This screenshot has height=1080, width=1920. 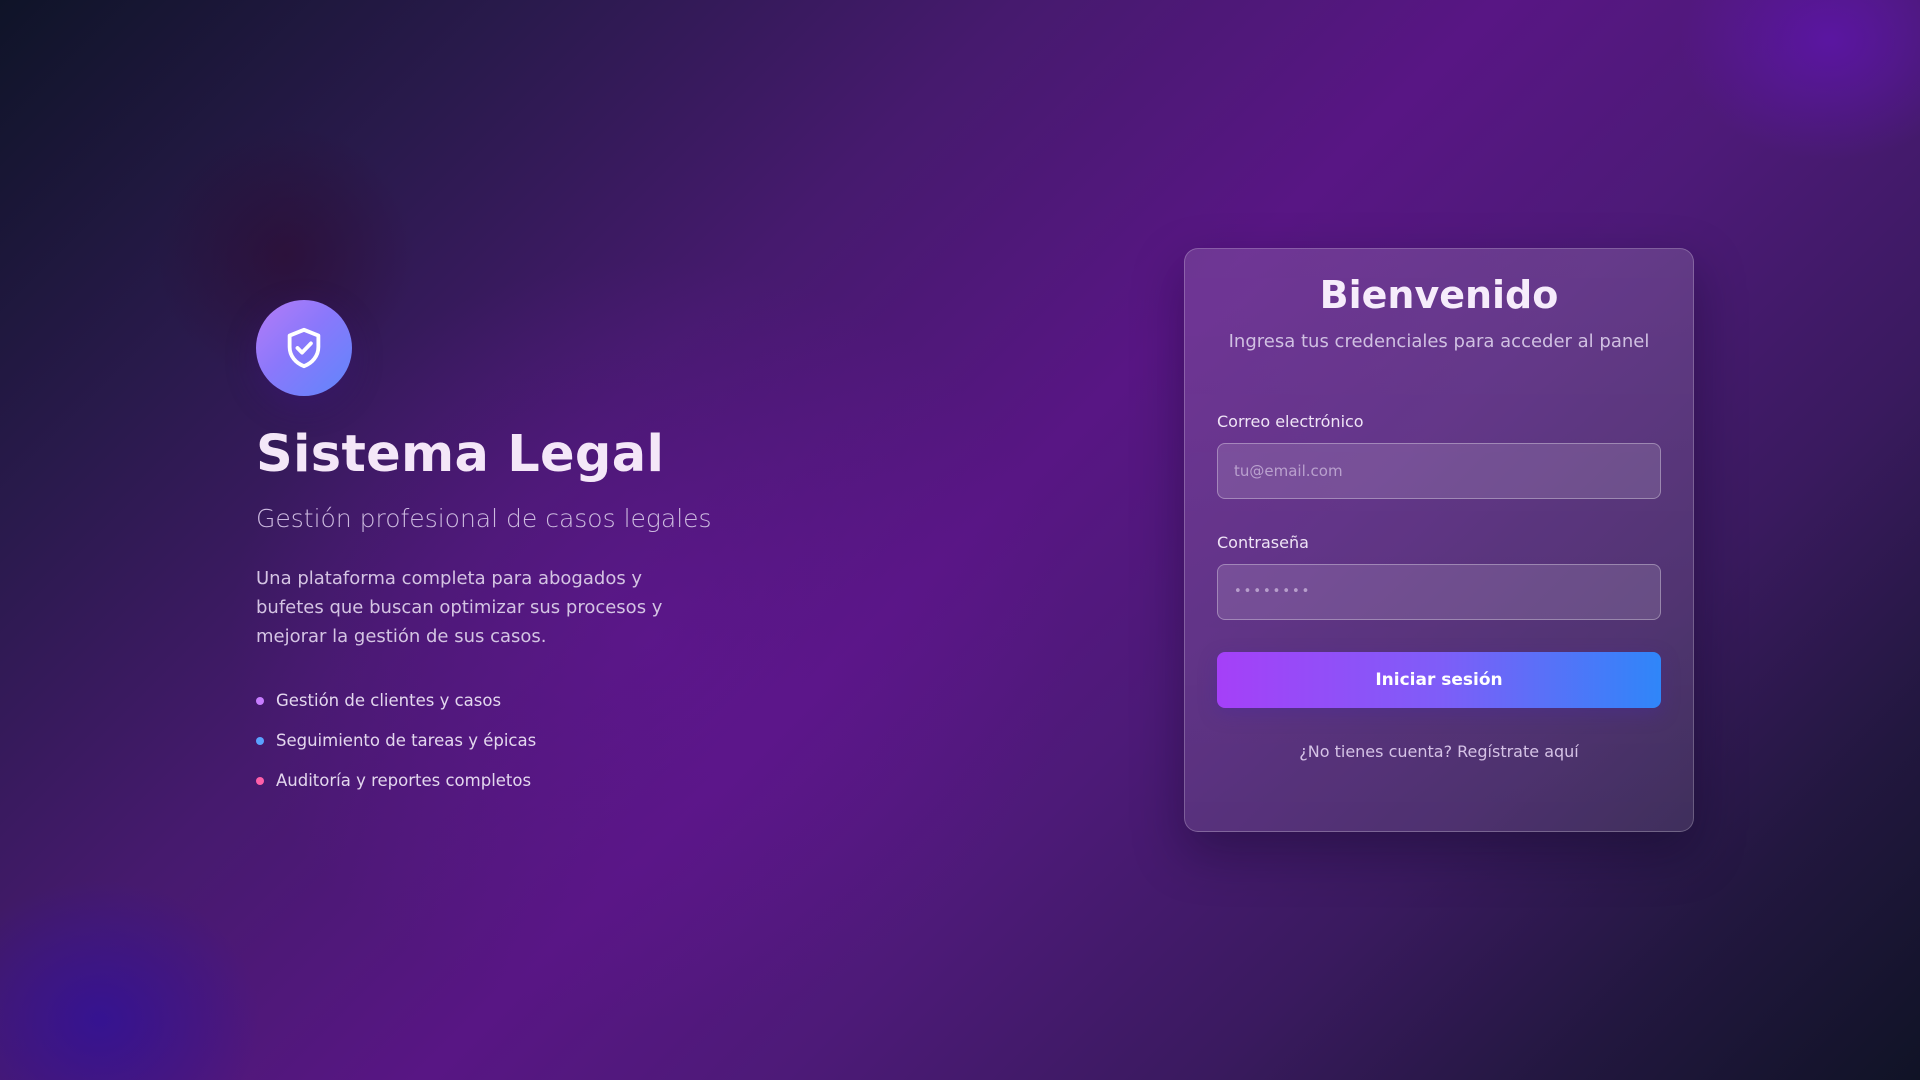 What do you see at coordinates (516, 701) in the screenshot?
I see `feature-item: Gestión de clientes y casos` at bounding box center [516, 701].